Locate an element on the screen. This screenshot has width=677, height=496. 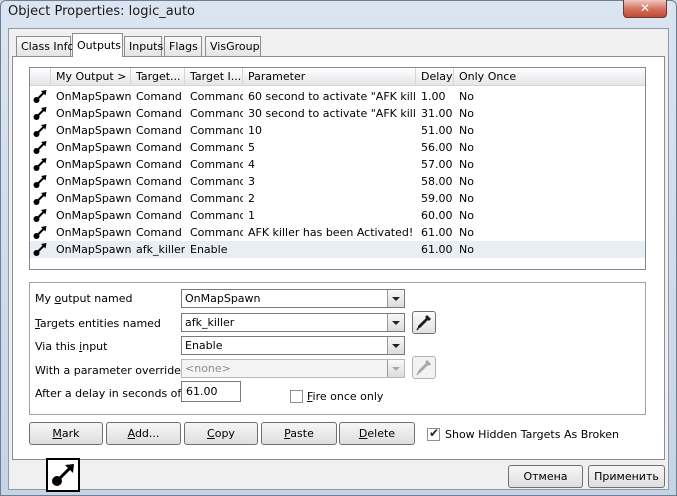
table-row: OnMapSpawn afk_killer Enable 61.00 No is located at coordinates (337, 249).